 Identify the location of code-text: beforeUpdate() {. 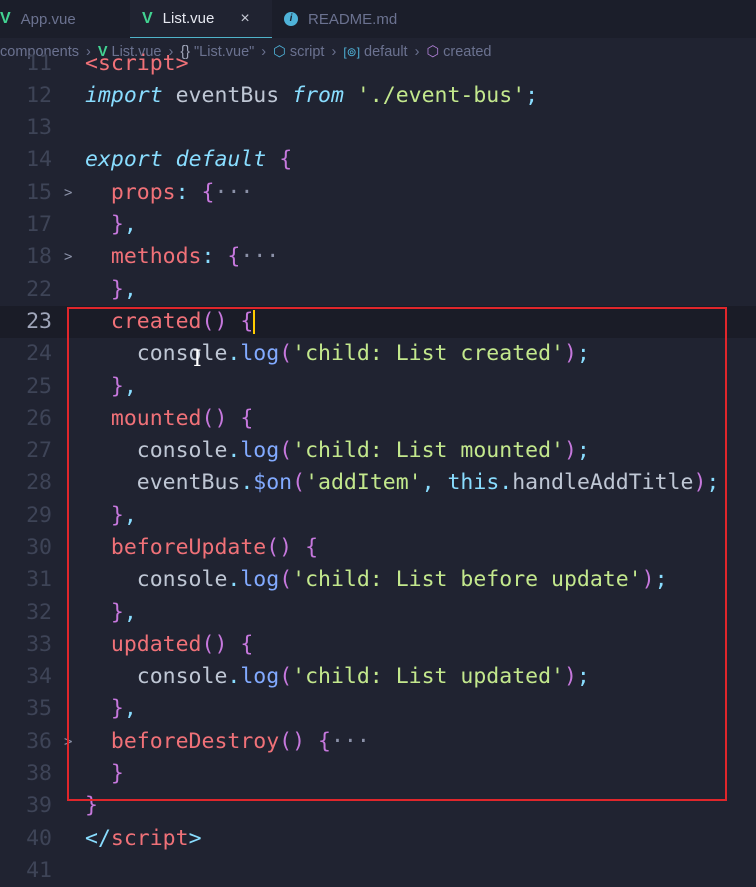
(201, 548).